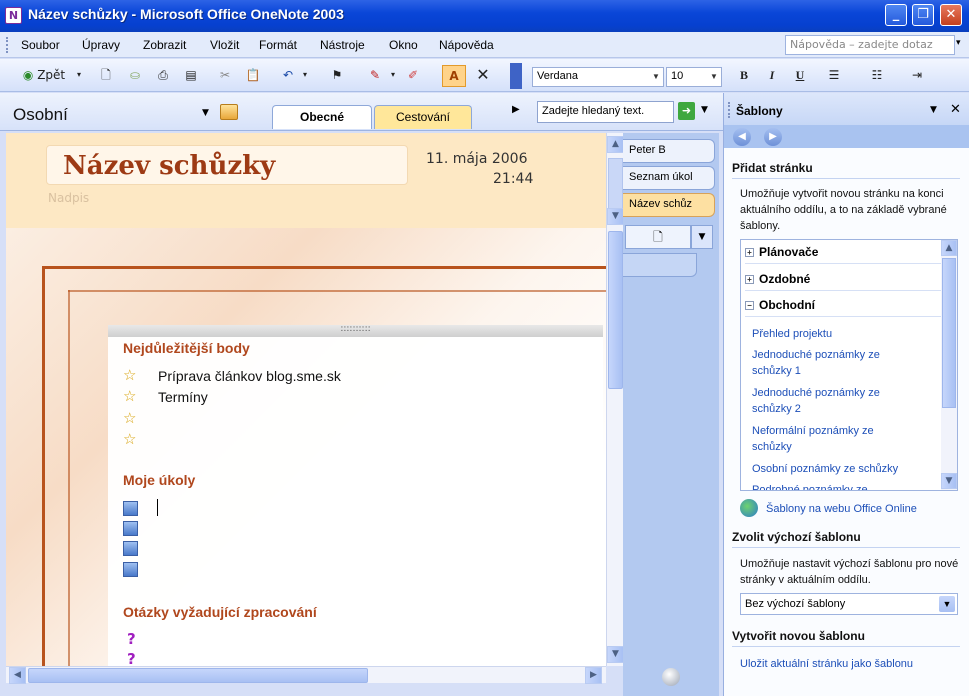  I want to click on indent-icon: ⇥, so click(917, 76).